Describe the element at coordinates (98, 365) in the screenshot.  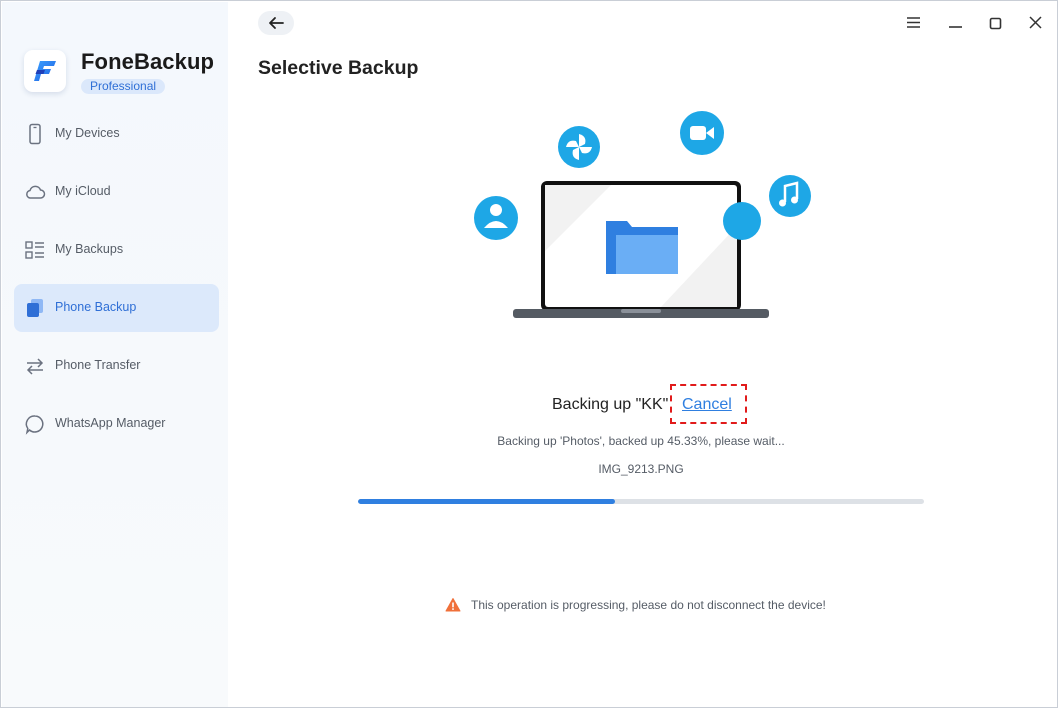
I see `sidebar-item-label: Phone Transfer` at that location.